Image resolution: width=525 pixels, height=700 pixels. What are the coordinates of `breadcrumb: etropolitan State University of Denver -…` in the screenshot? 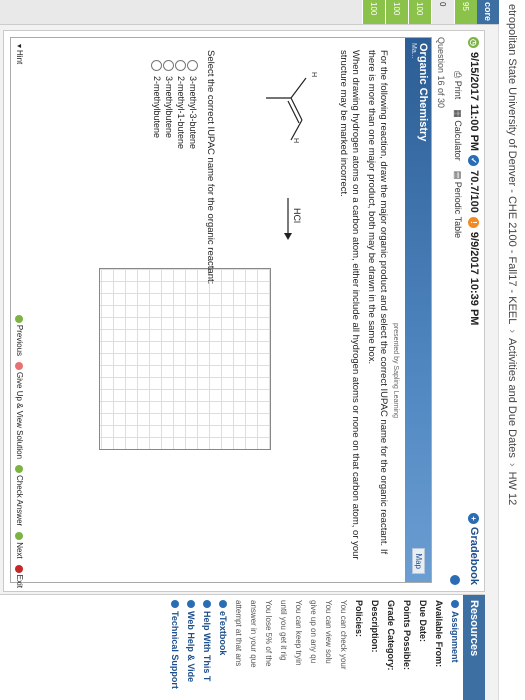 It's located at (511, 350).